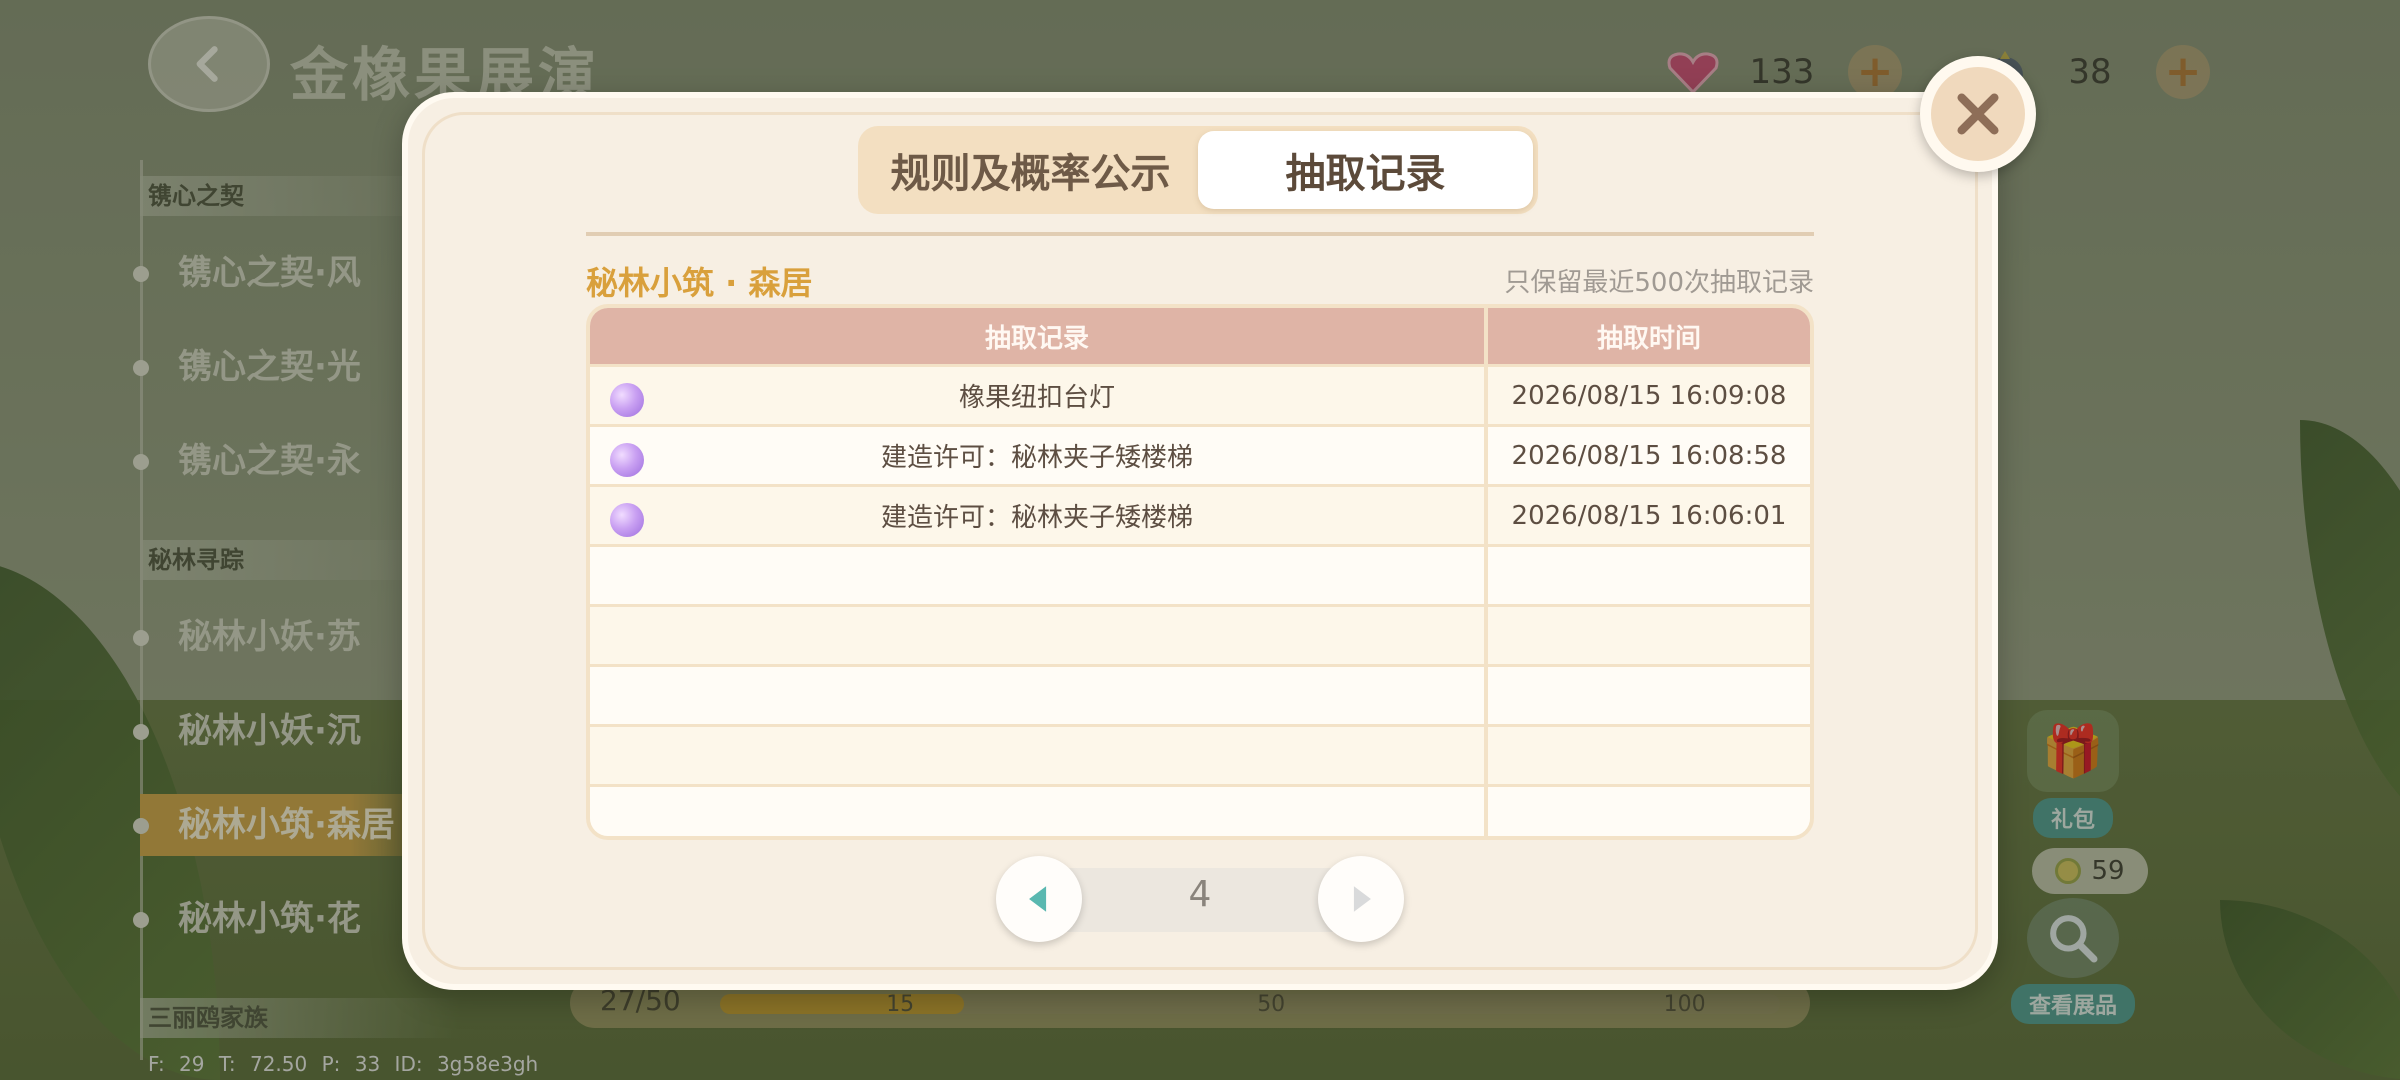 Image resolution: width=2400 pixels, height=1080 pixels. Describe the element at coordinates (1030, 170) in the screenshot. I see `tab-rules-probability: 规则及概率公示` at that location.